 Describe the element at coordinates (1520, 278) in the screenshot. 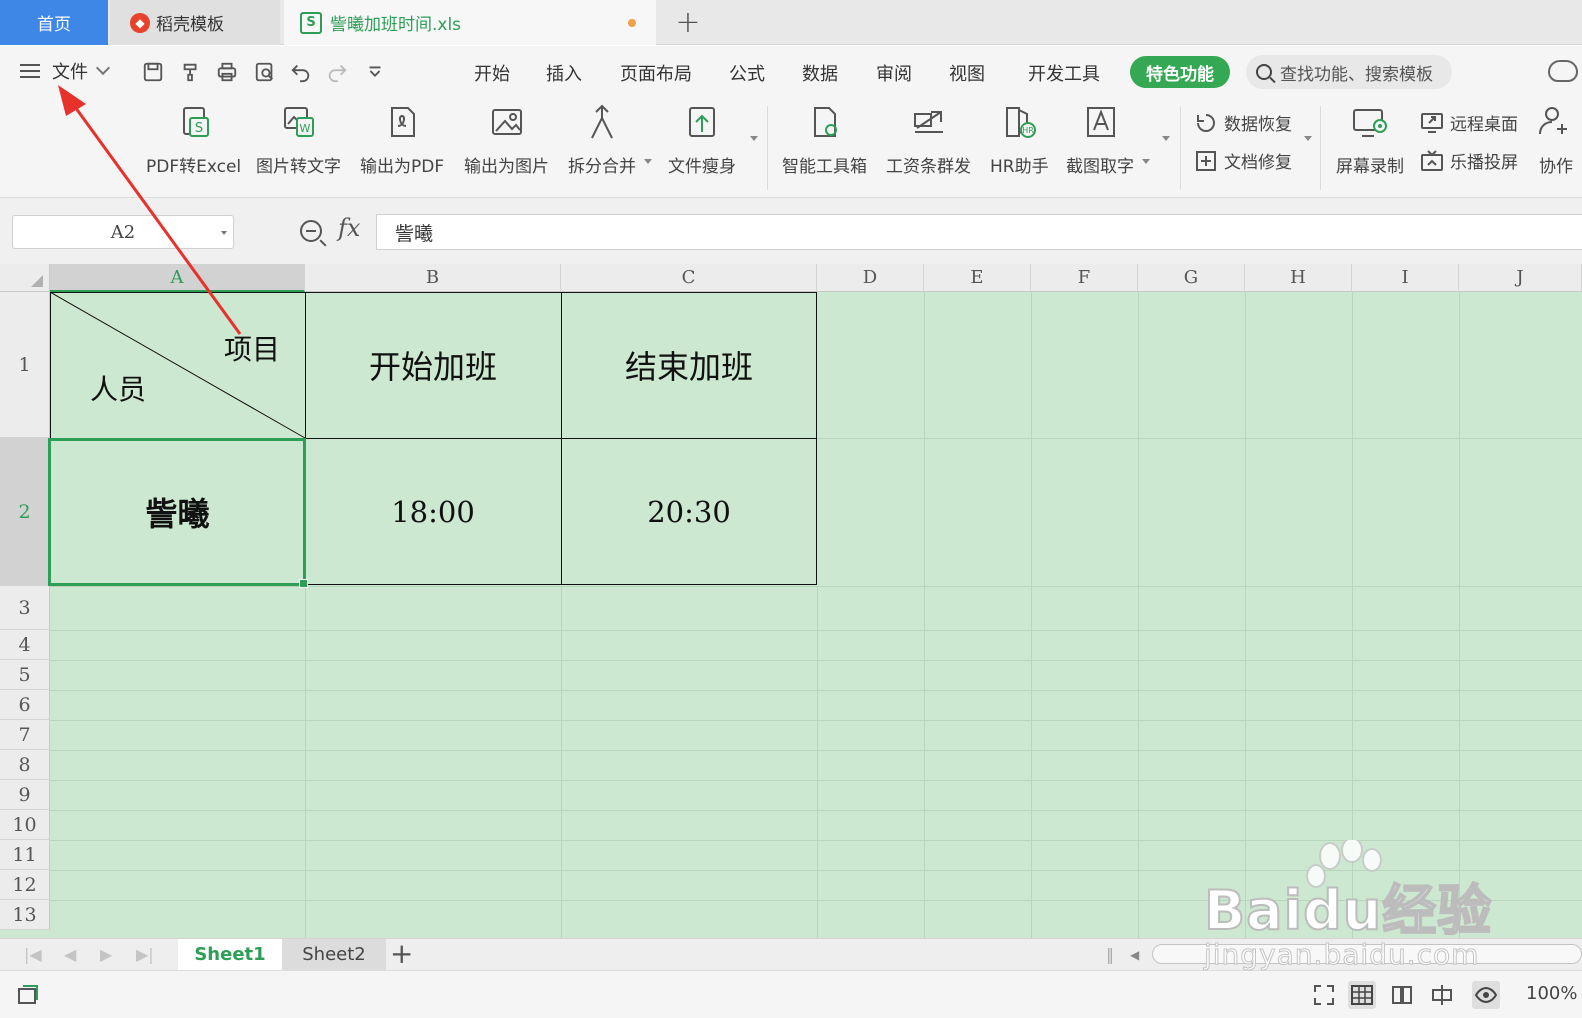

I see `column-header-j: J` at that location.